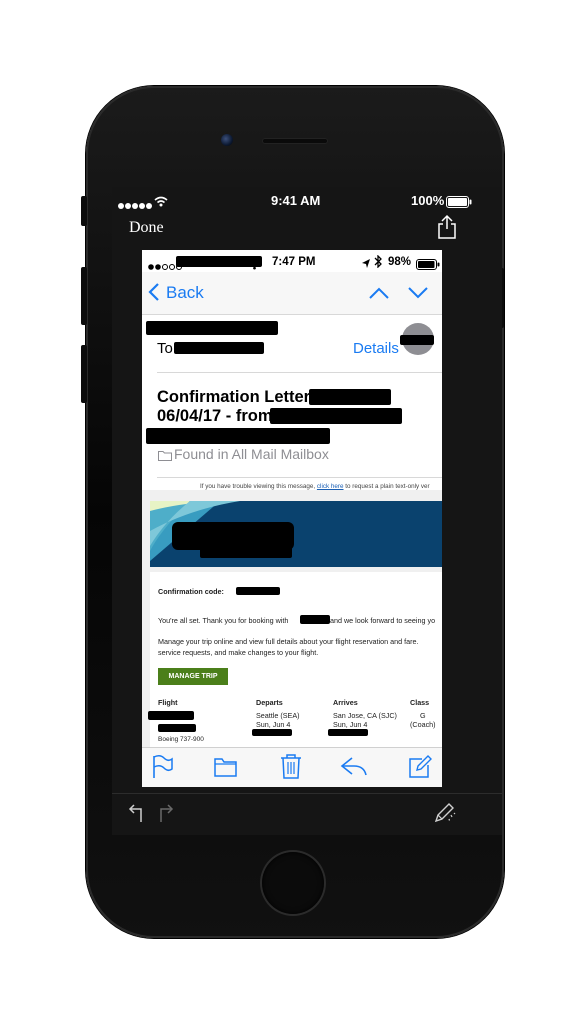 Image resolution: width=584 pixels, height=1024 pixels. I want to click on folder-move-icon, so click(228, 770).